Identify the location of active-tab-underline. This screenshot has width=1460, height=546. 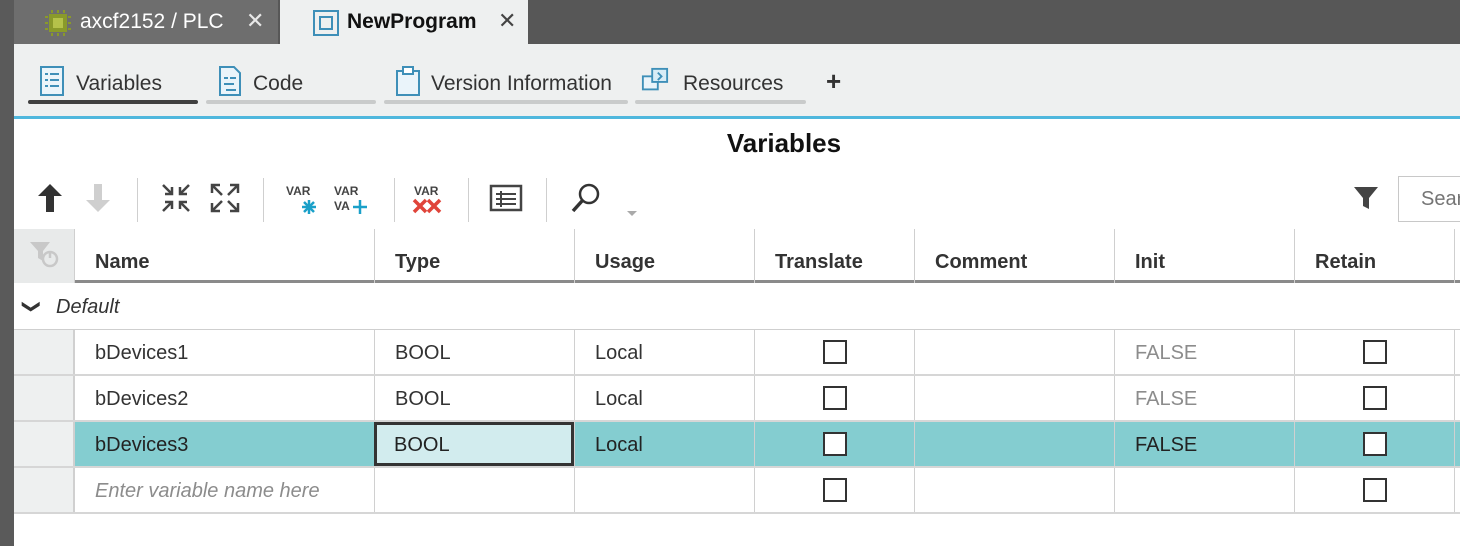
(113, 102).